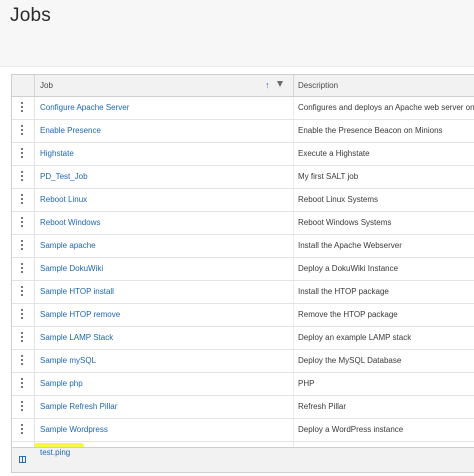 The image size is (474, 476). I want to click on table-row: PD_Test_Job My first SALT job, so click(243, 177).